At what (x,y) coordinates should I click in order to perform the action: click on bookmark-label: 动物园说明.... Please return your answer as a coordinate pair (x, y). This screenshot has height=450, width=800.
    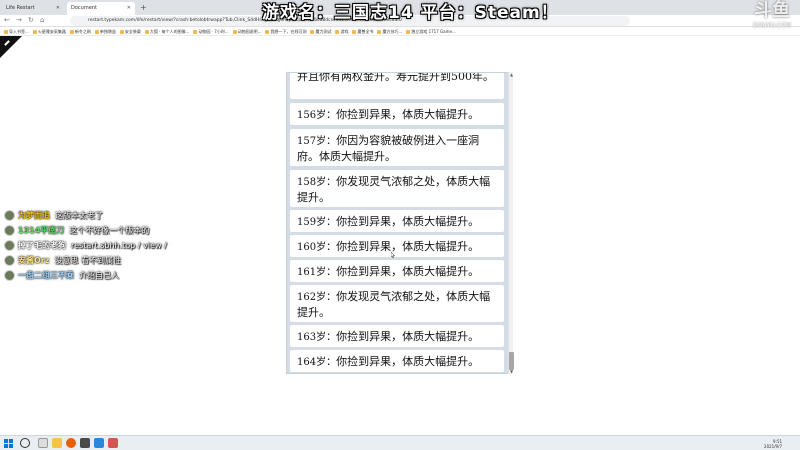
    Looking at the image, I should click on (249, 31).